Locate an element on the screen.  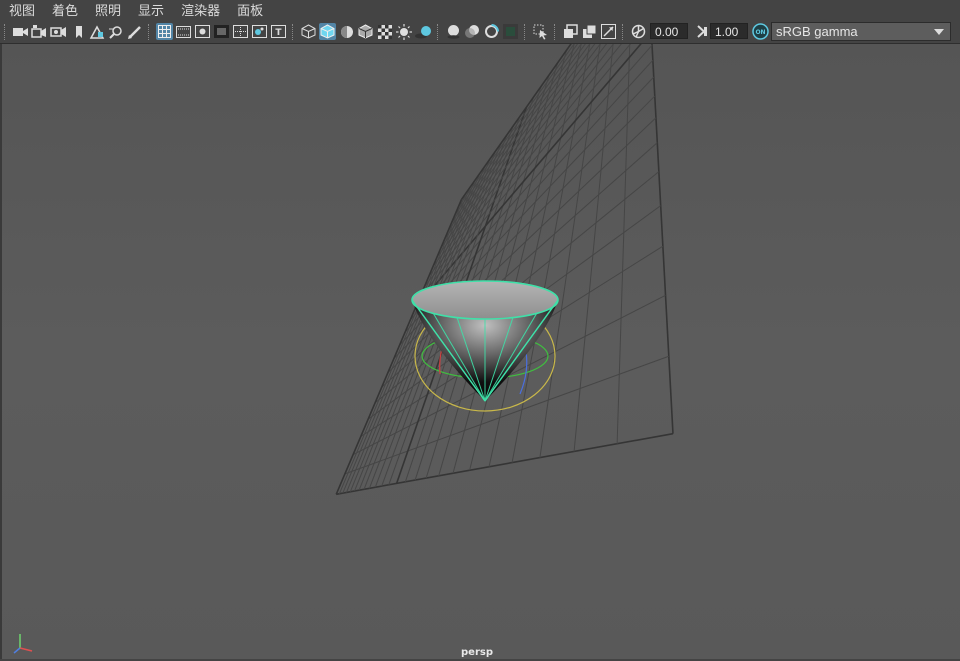
z-axis-icon is located at coordinates (17, 650).